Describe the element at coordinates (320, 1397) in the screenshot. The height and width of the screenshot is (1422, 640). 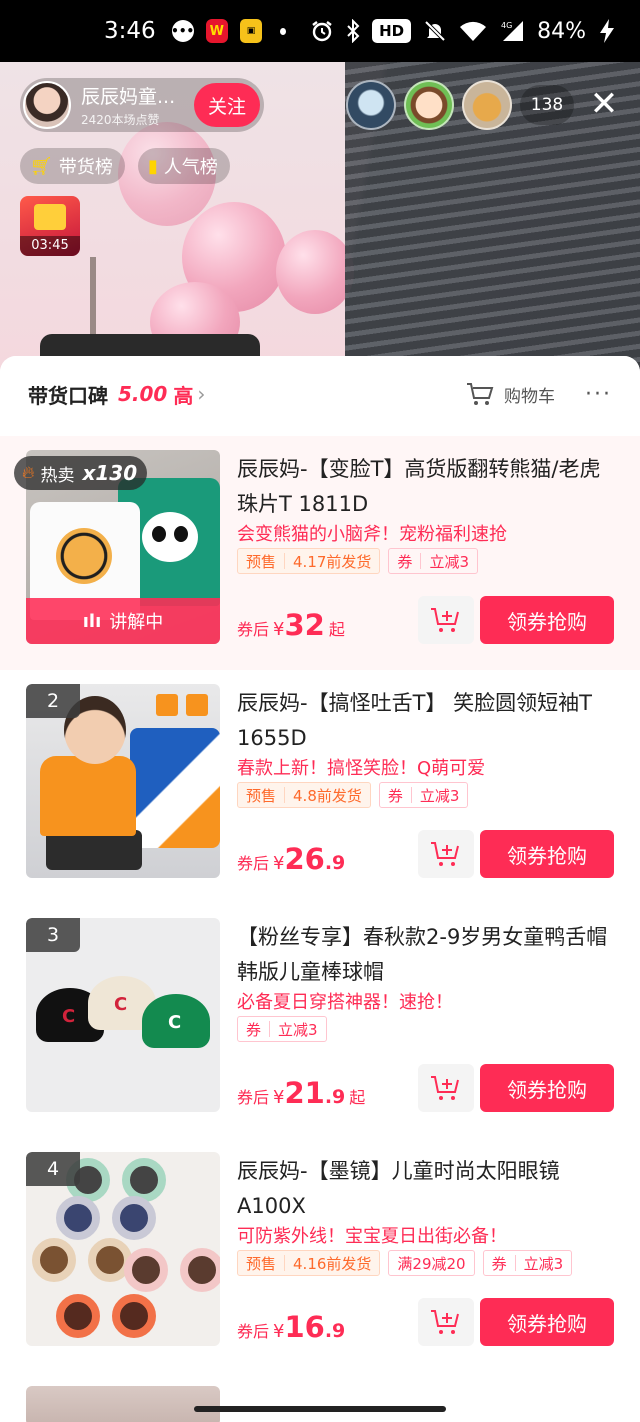
I see `product-item` at that location.